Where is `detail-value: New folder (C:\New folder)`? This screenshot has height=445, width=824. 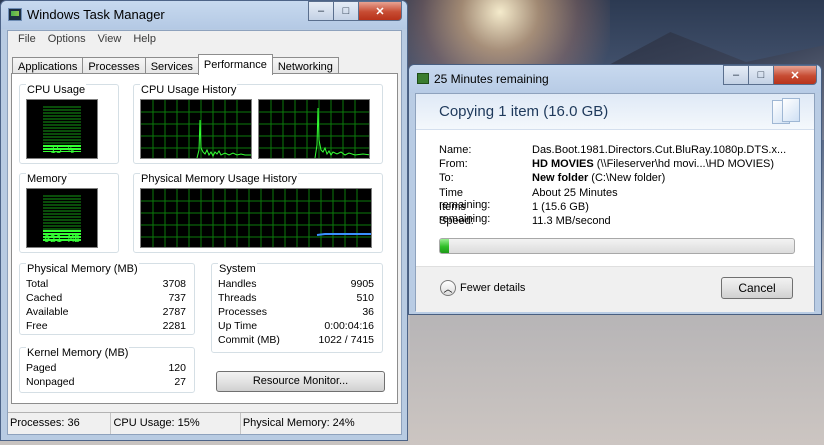 detail-value: New folder (C:\New folder) is located at coordinates (598, 178).